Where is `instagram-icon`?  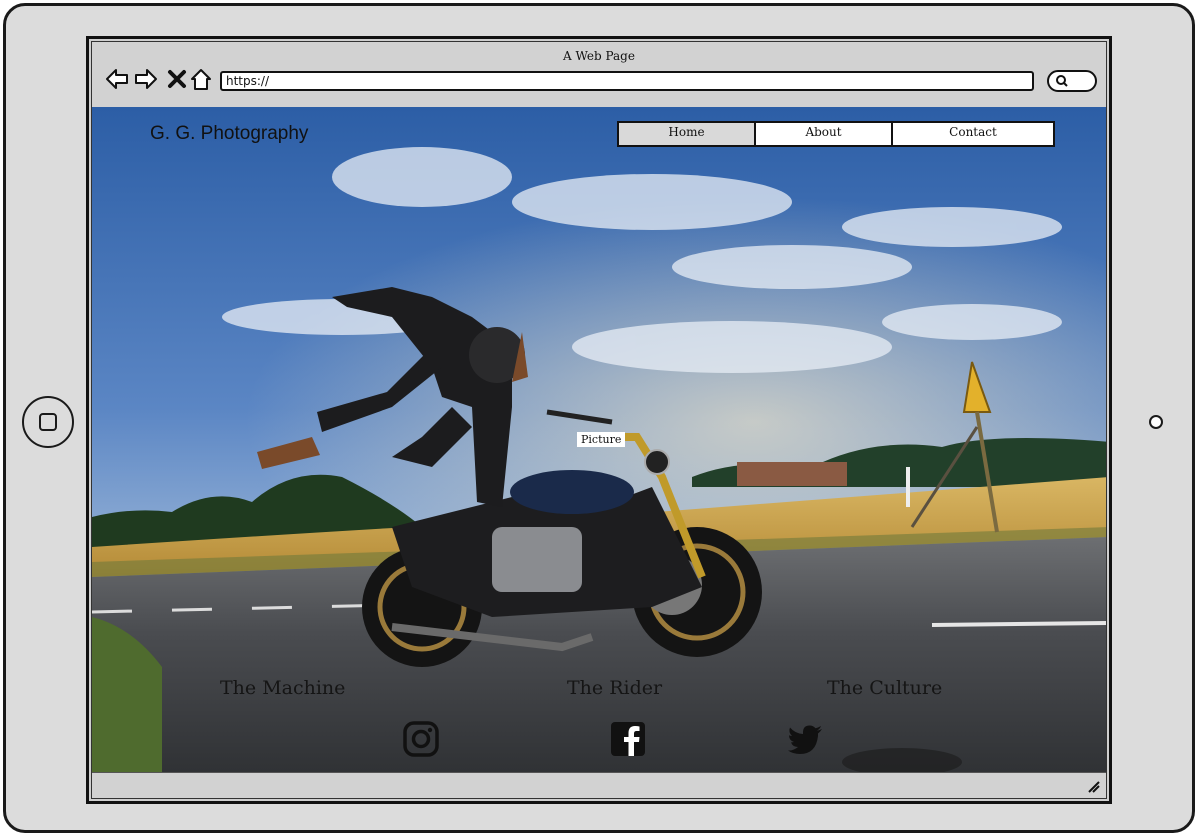 instagram-icon is located at coordinates (421, 739).